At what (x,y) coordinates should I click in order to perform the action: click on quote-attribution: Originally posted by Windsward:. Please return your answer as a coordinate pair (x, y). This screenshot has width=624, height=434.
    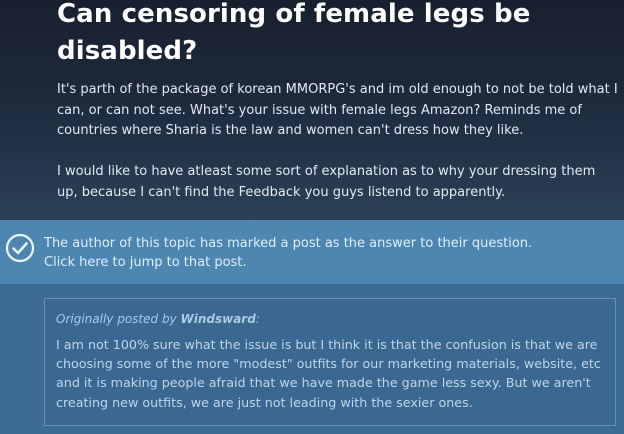
    Looking at the image, I should click on (158, 319).